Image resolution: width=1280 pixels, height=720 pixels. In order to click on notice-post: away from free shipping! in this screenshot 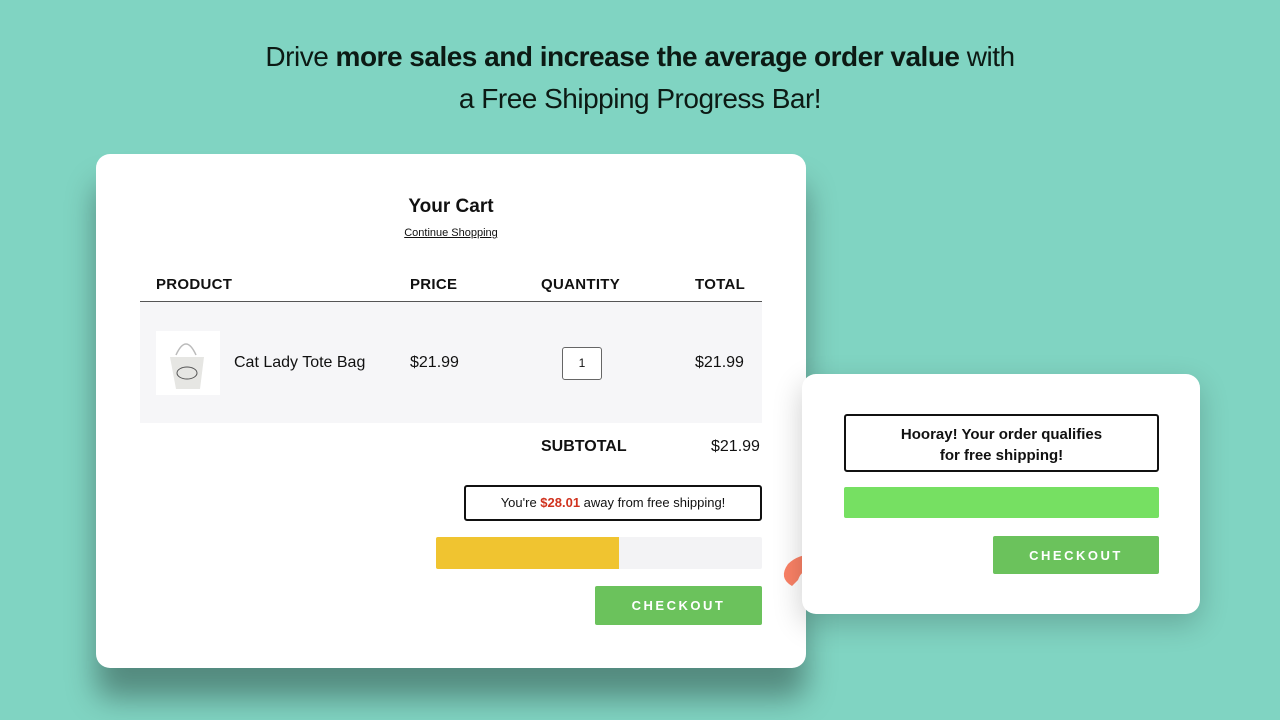, I will do `click(653, 502)`.